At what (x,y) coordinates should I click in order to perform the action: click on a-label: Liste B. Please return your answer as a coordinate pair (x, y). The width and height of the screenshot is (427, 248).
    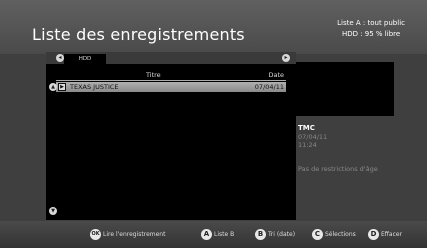
    Looking at the image, I should click on (224, 234).